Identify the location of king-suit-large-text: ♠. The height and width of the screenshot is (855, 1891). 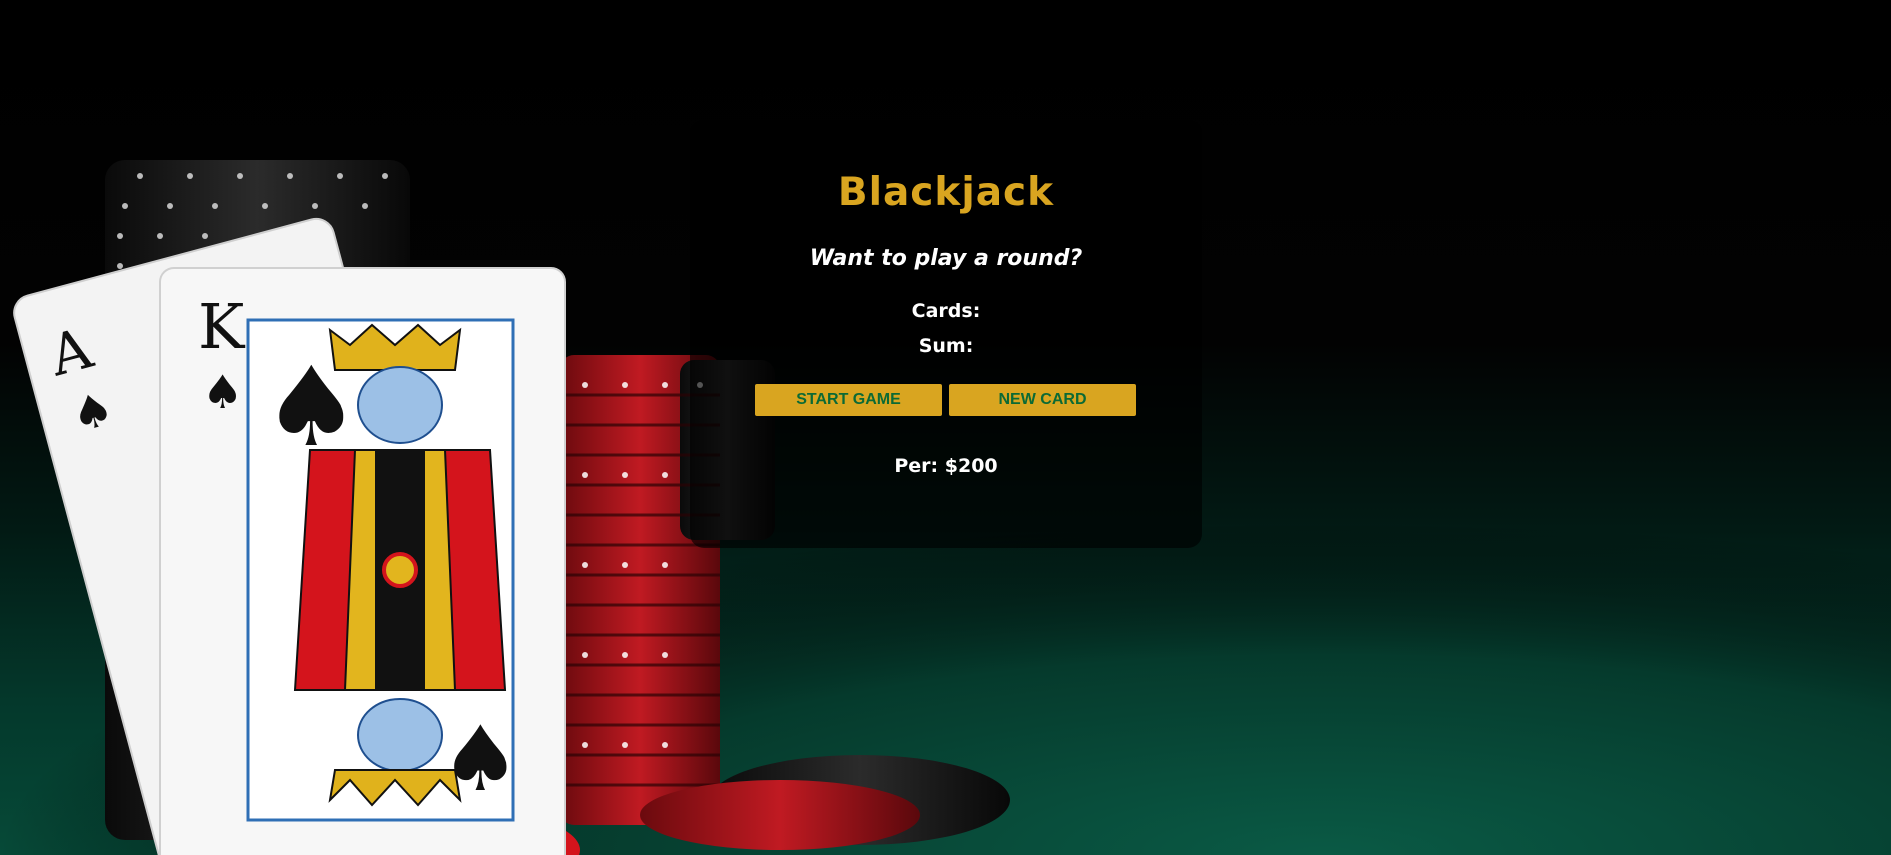
(311, 407).